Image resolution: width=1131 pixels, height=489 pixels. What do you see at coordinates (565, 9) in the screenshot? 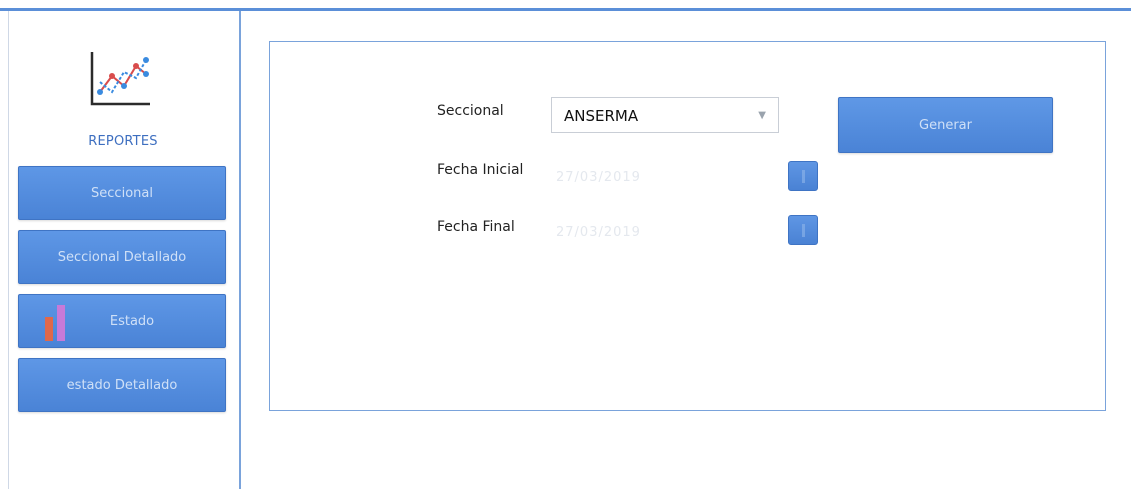
I see `window-top-border` at bounding box center [565, 9].